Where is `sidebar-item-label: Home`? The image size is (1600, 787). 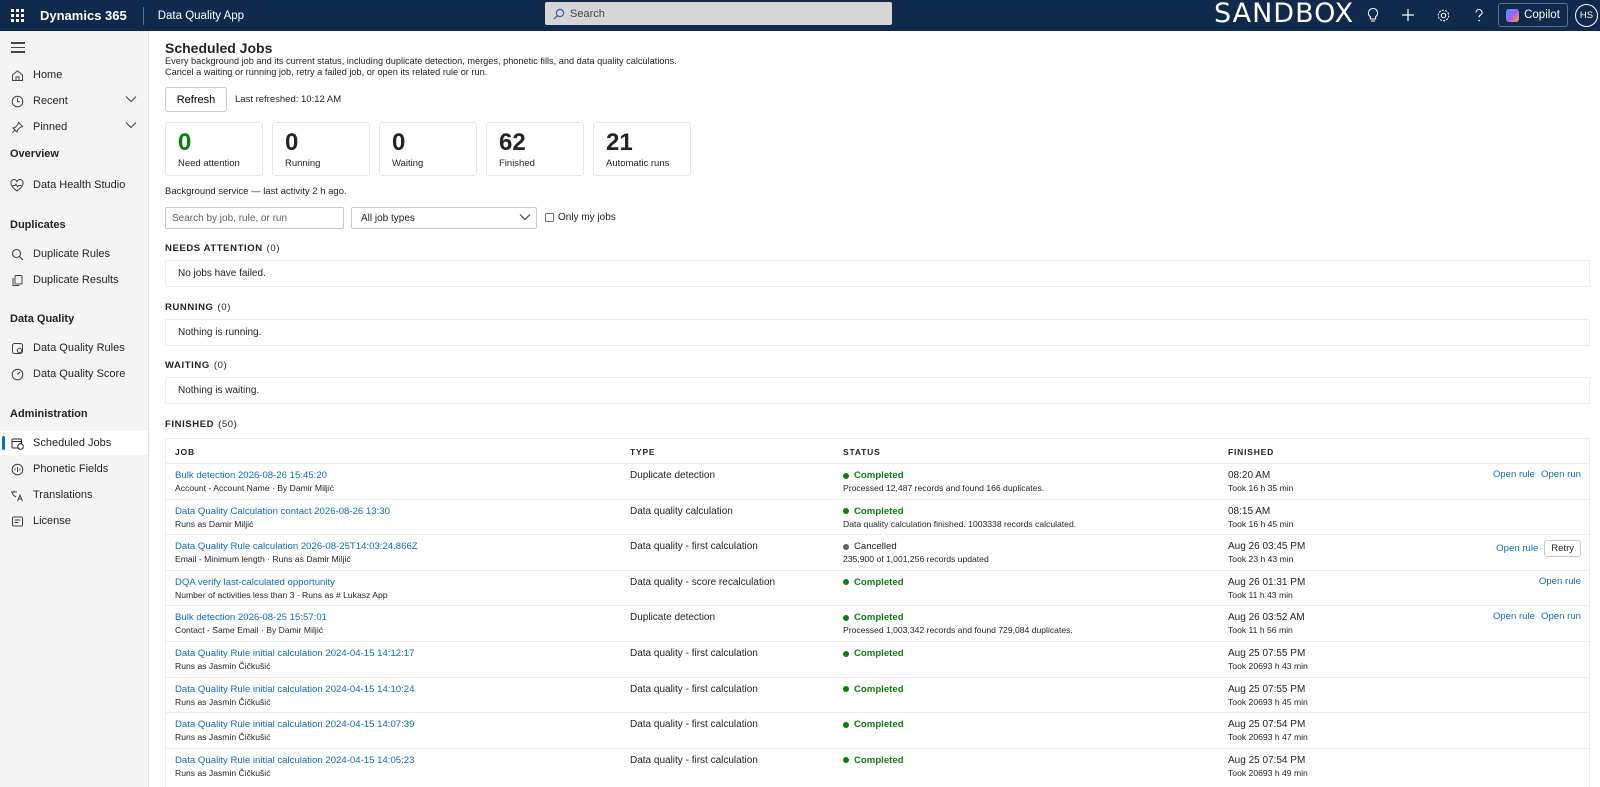
sidebar-item-label: Home is located at coordinates (48, 75).